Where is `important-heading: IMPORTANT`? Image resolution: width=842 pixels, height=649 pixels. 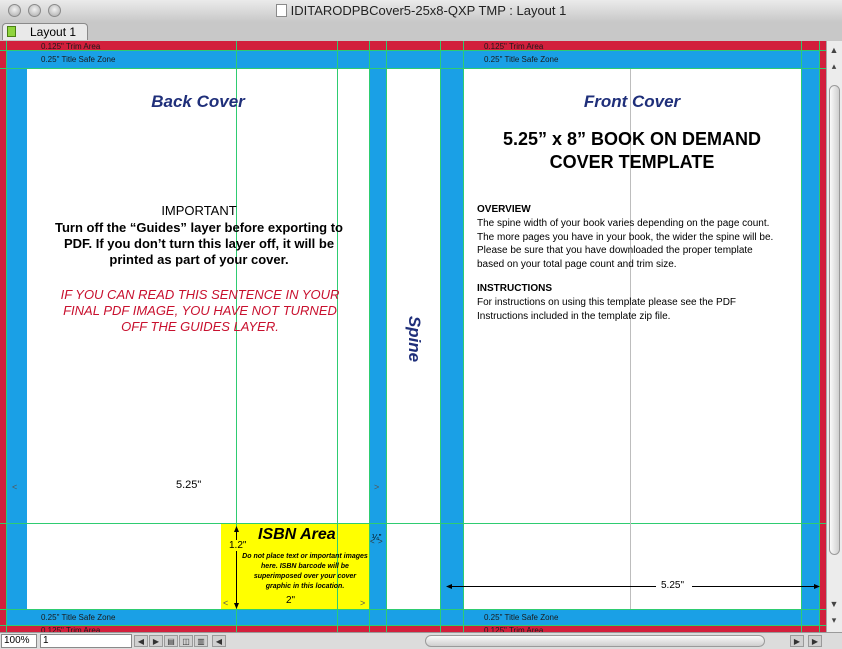 important-heading: IMPORTANT is located at coordinates (199, 210).